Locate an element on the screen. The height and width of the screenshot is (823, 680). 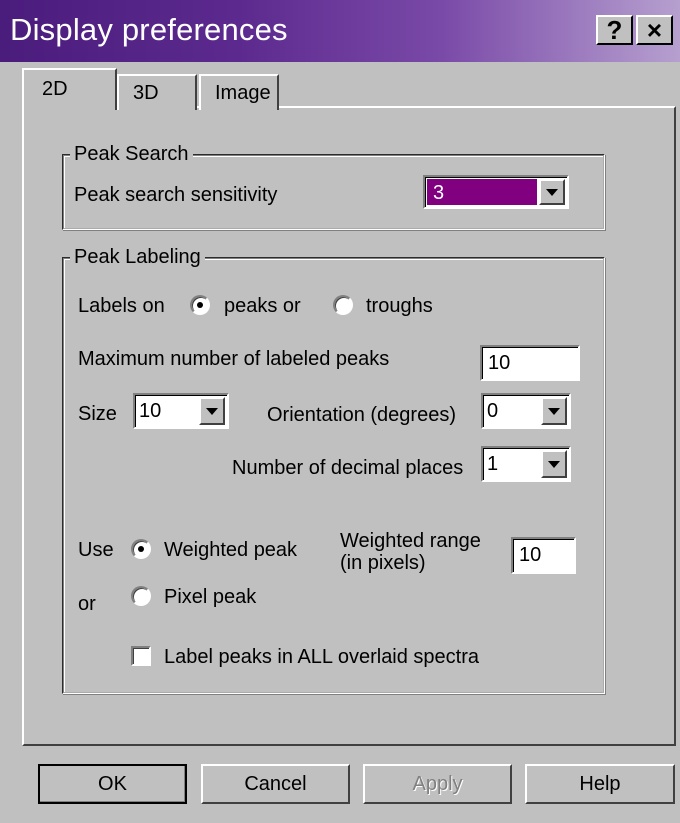
max-labeled-input: 10 is located at coordinates (530, 363).